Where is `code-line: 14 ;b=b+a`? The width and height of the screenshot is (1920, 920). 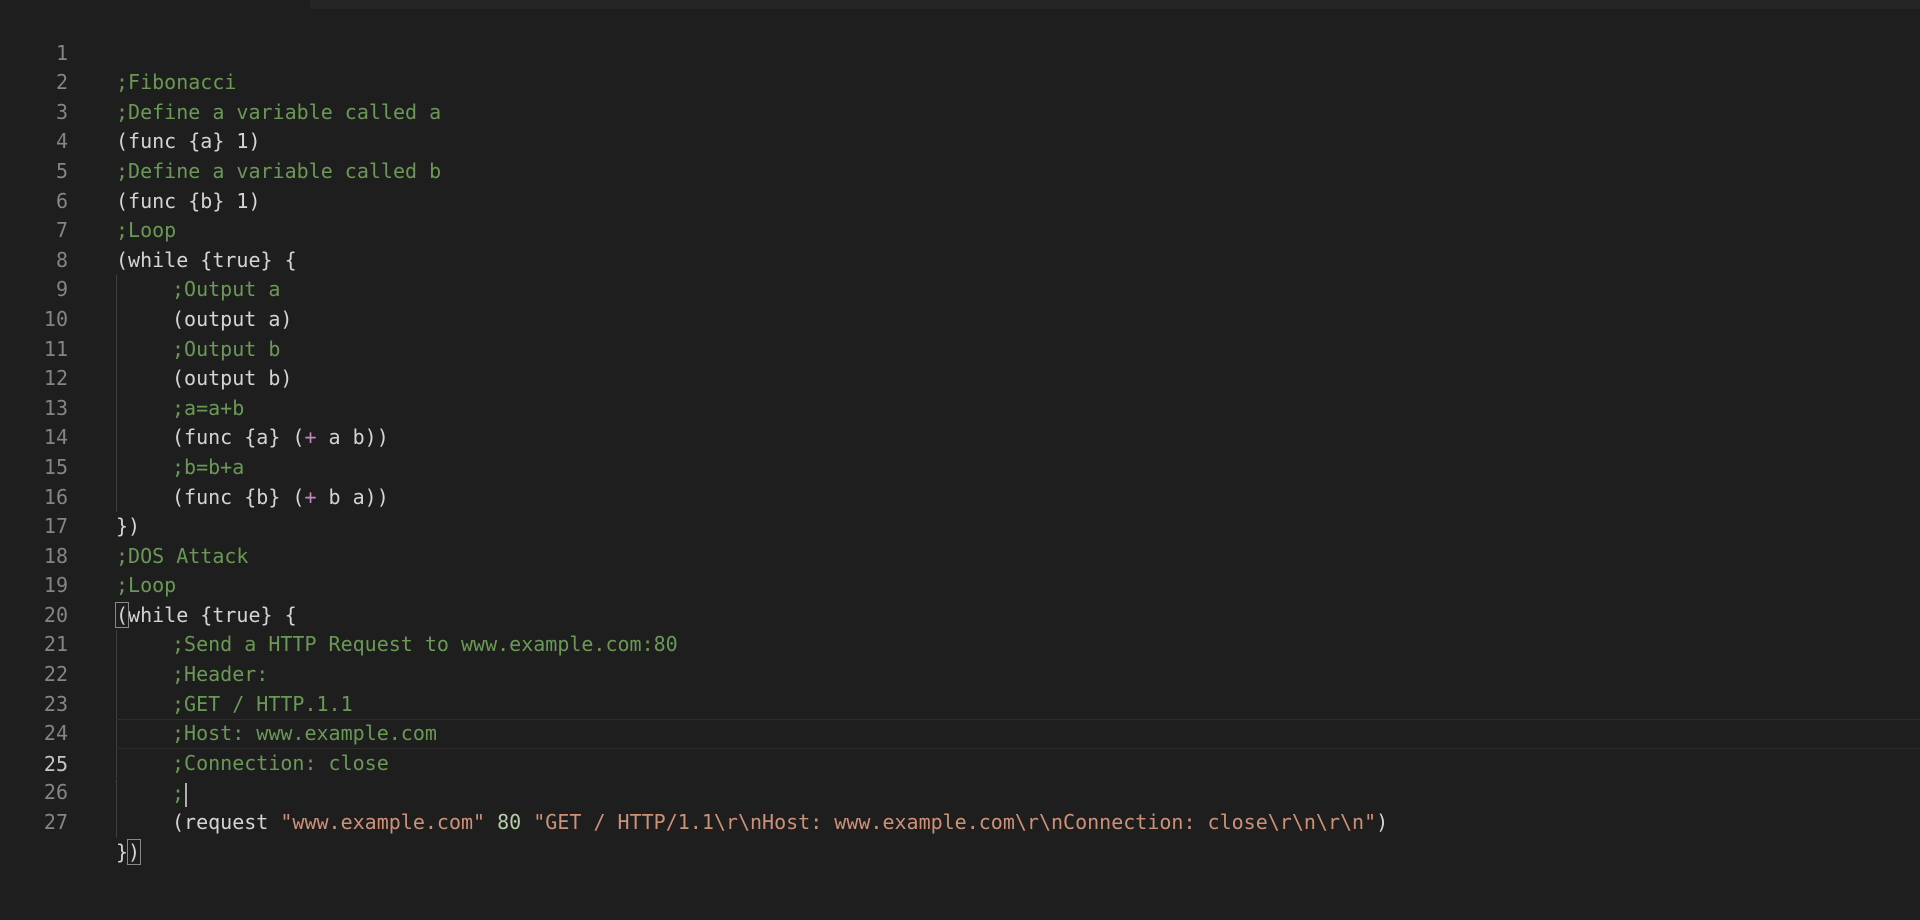 code-line: 14 ;b=b+a is located at coordinates (960, 438).